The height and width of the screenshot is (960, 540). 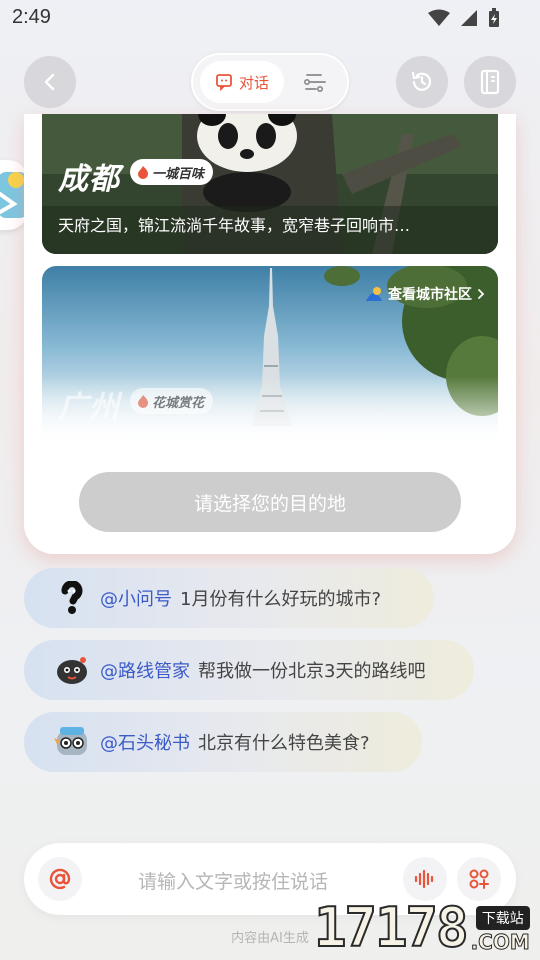 I want to click on city-tag-chengdu: 一城百味, so click(x=172, y=172).